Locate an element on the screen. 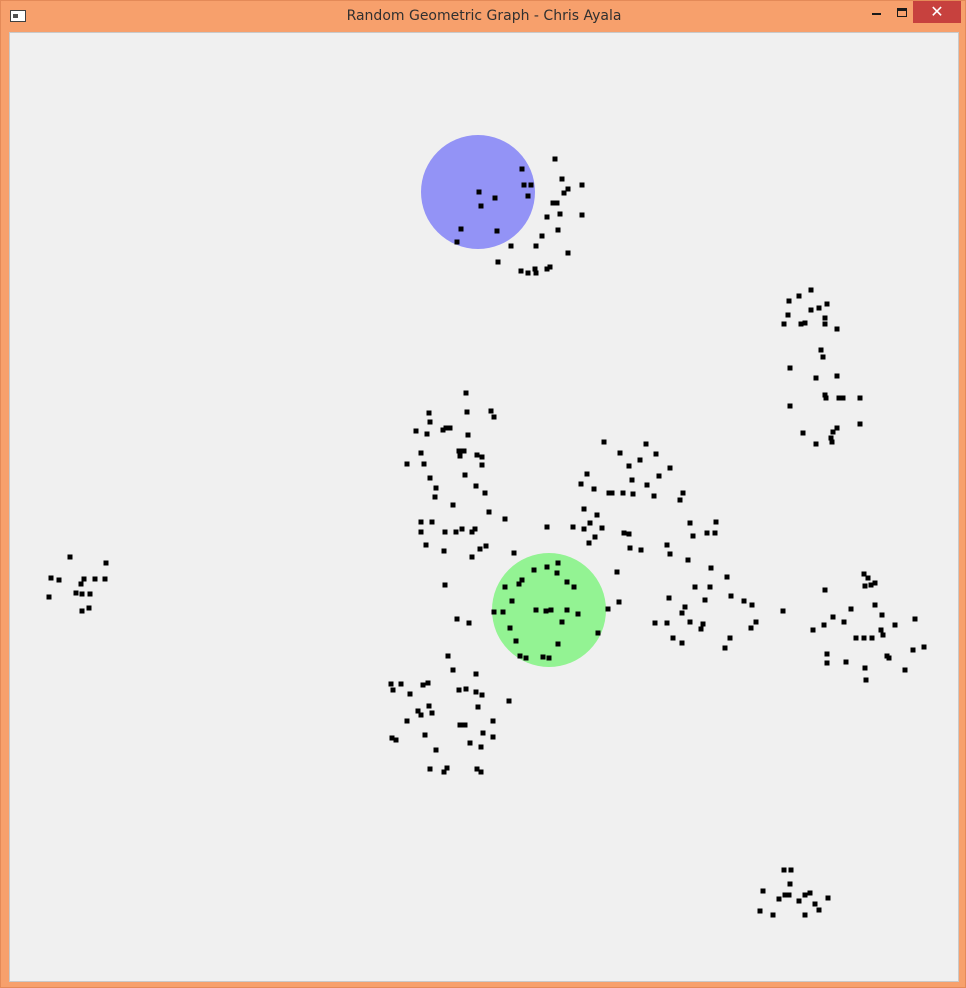 This screenshot has height=988, width=966. maximize-icon is located at coordinates (902, 12).